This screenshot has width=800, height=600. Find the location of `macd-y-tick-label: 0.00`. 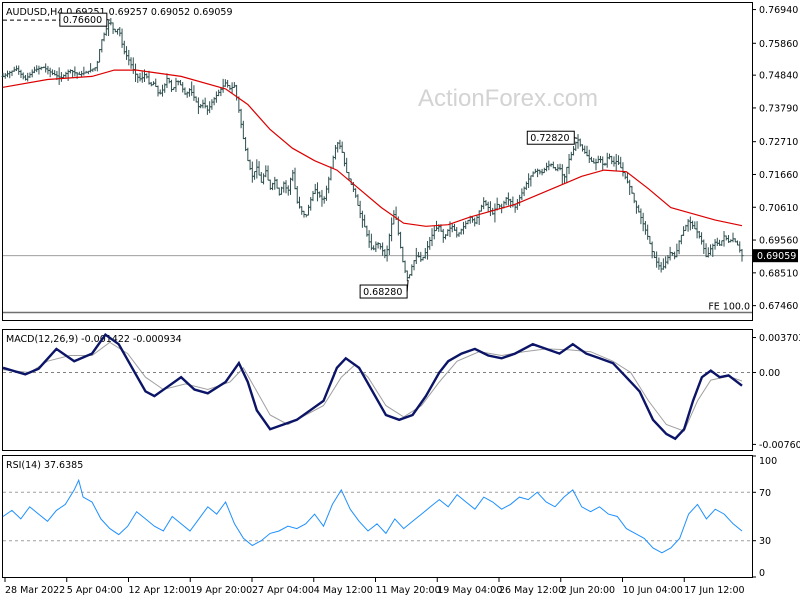

macd-y-tick-label: 0.00 is located at coordinates (769, 373).